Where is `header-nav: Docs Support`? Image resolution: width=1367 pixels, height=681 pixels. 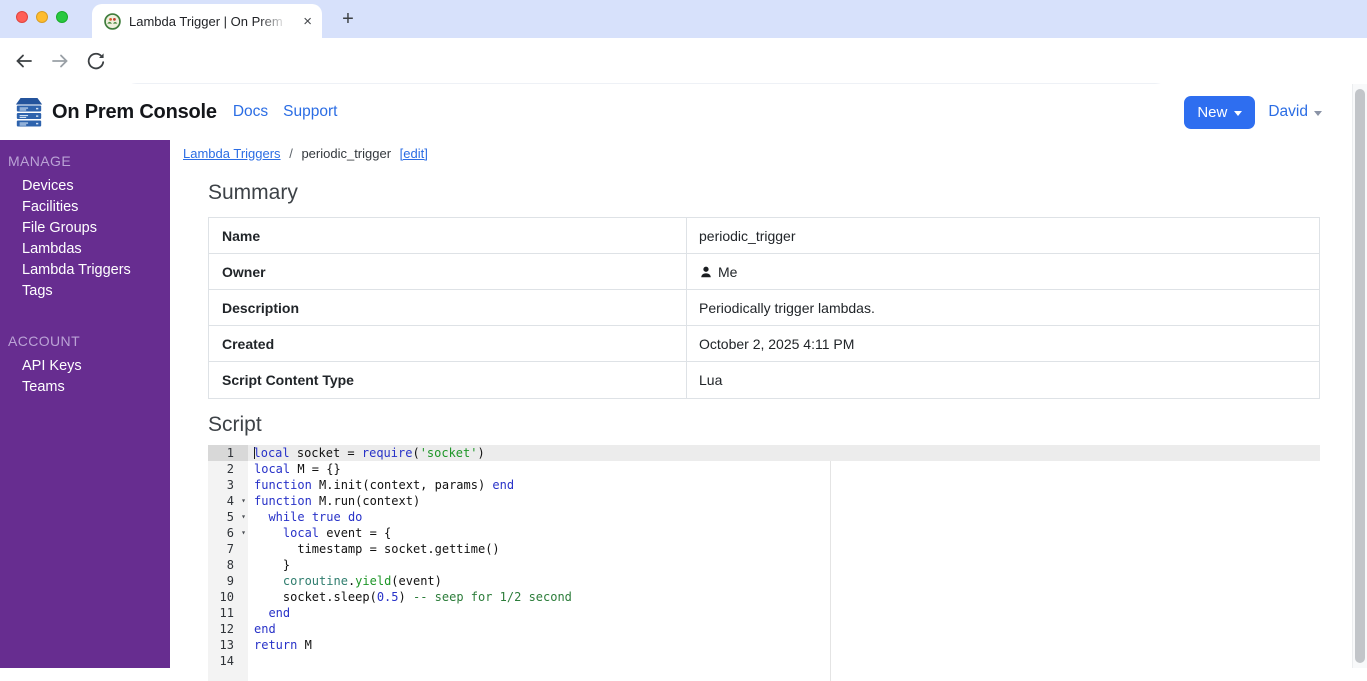 header-nav: Docs Support is located at coordinates (285, 112).